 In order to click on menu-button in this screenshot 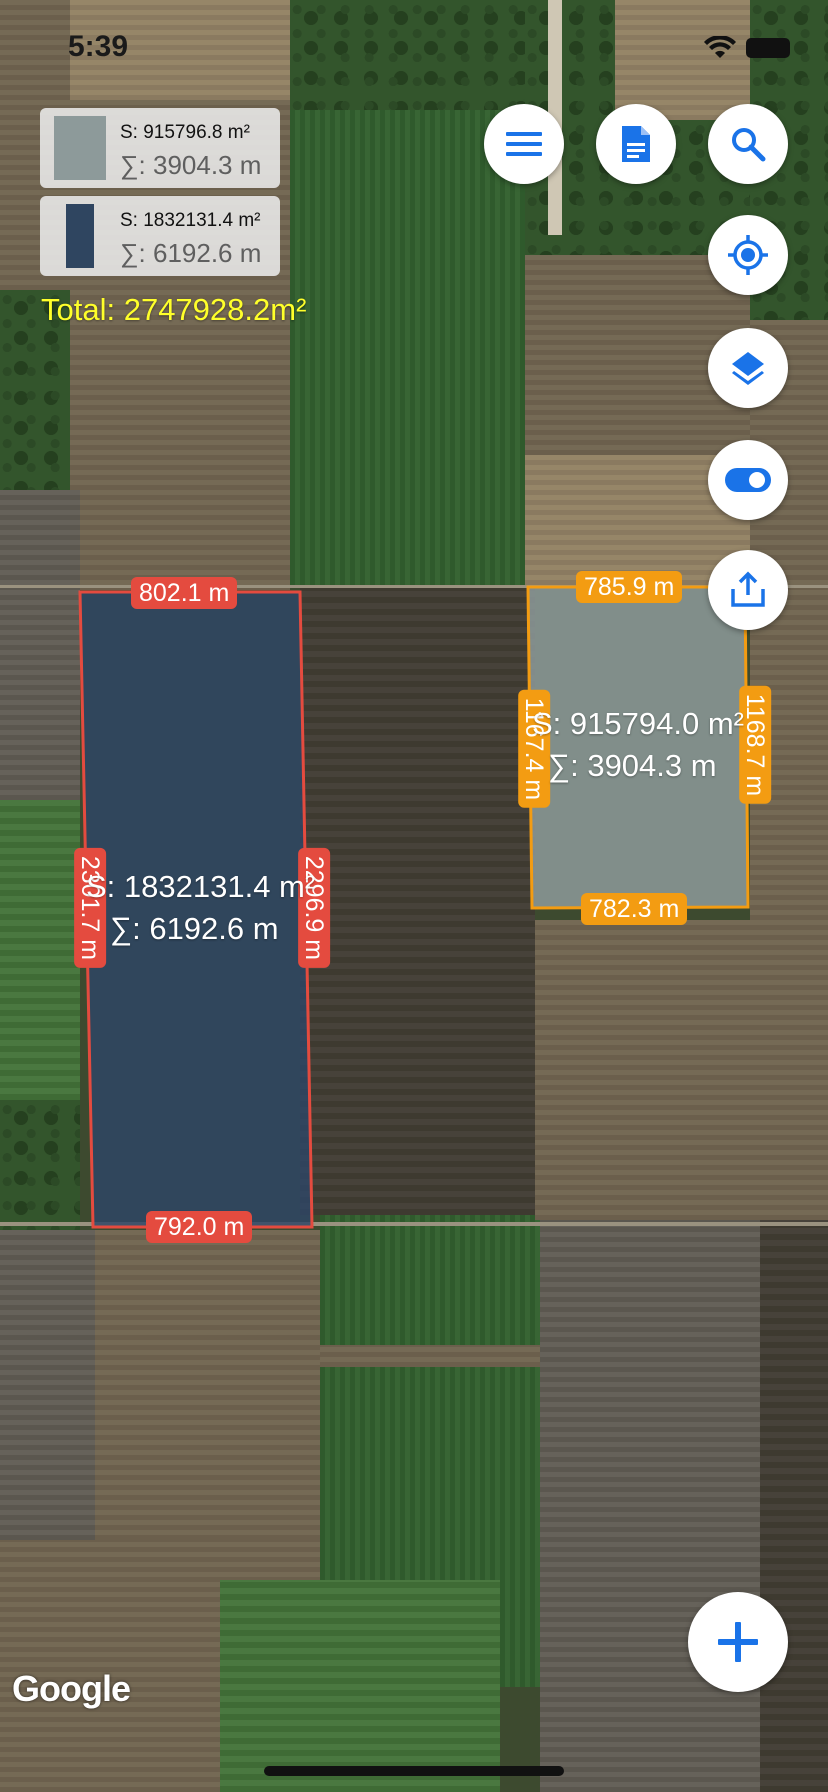, I will do `click(524, 144)`.